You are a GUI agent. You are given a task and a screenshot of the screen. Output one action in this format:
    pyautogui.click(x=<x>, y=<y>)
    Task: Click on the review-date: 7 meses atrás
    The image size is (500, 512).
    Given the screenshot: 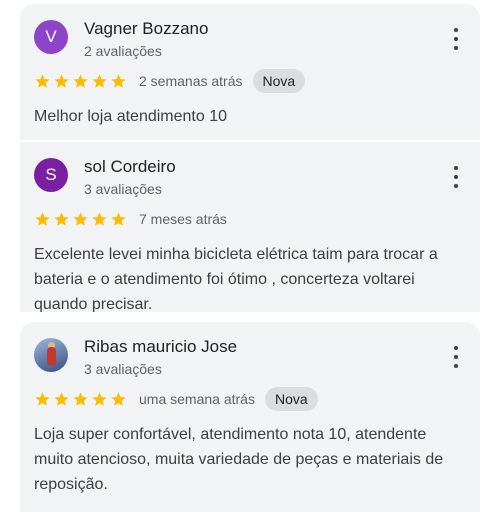 What is the action you would take?
    pyautogui.click(x=183, y=219)
    